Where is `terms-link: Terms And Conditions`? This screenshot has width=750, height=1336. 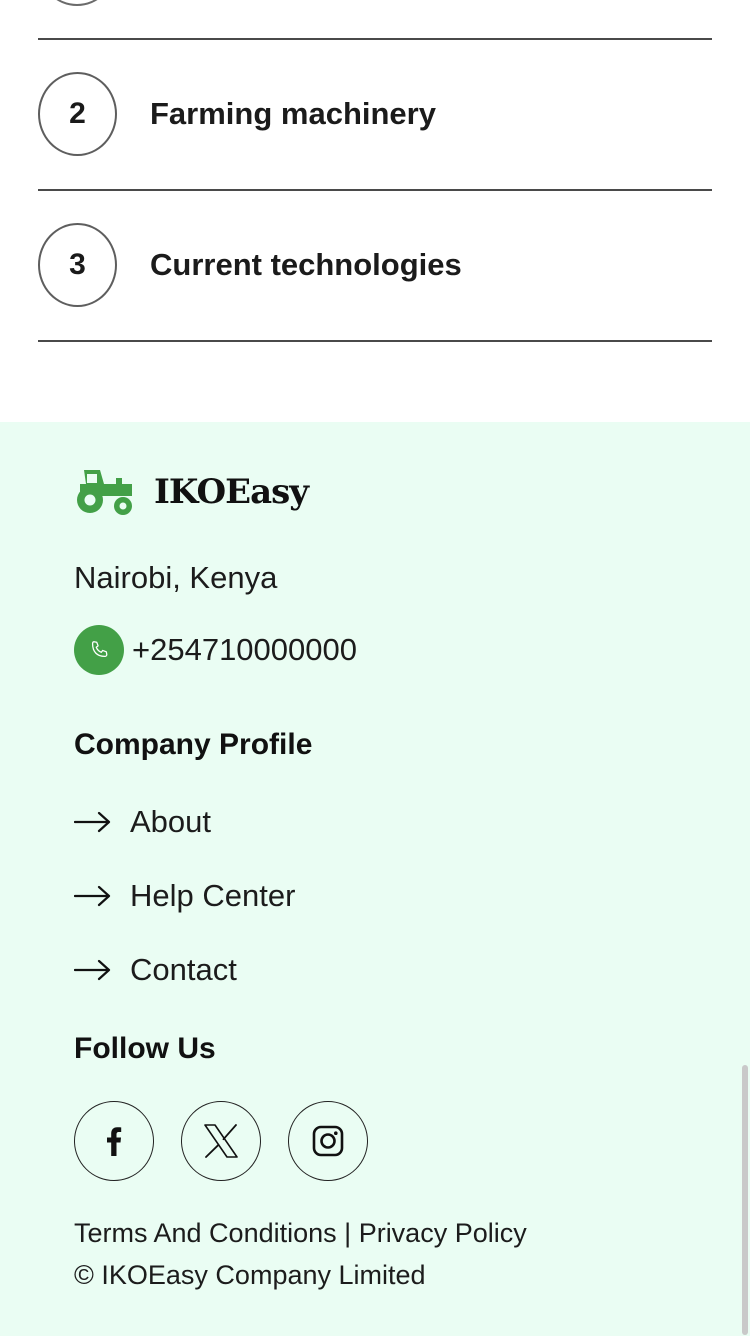 terms-link: Terms And Conditions is located at coordinates (205, 1233).